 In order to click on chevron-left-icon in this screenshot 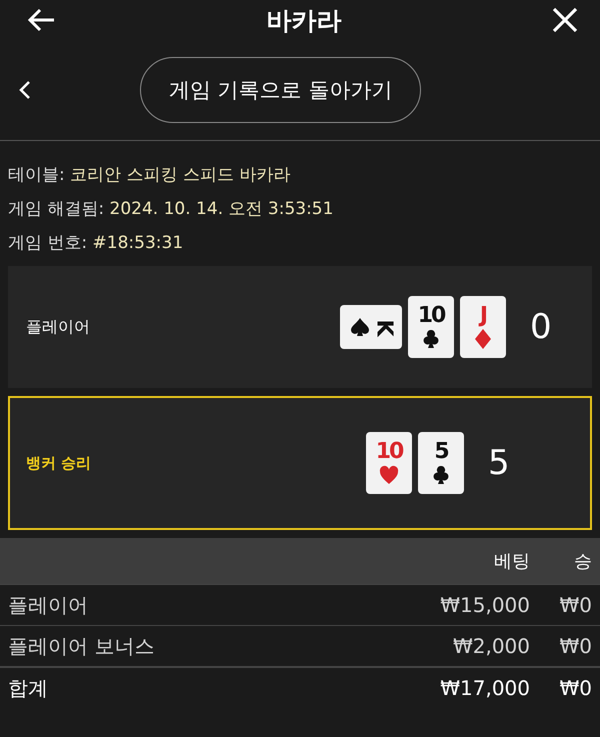, I will do `click(25, 90)`.